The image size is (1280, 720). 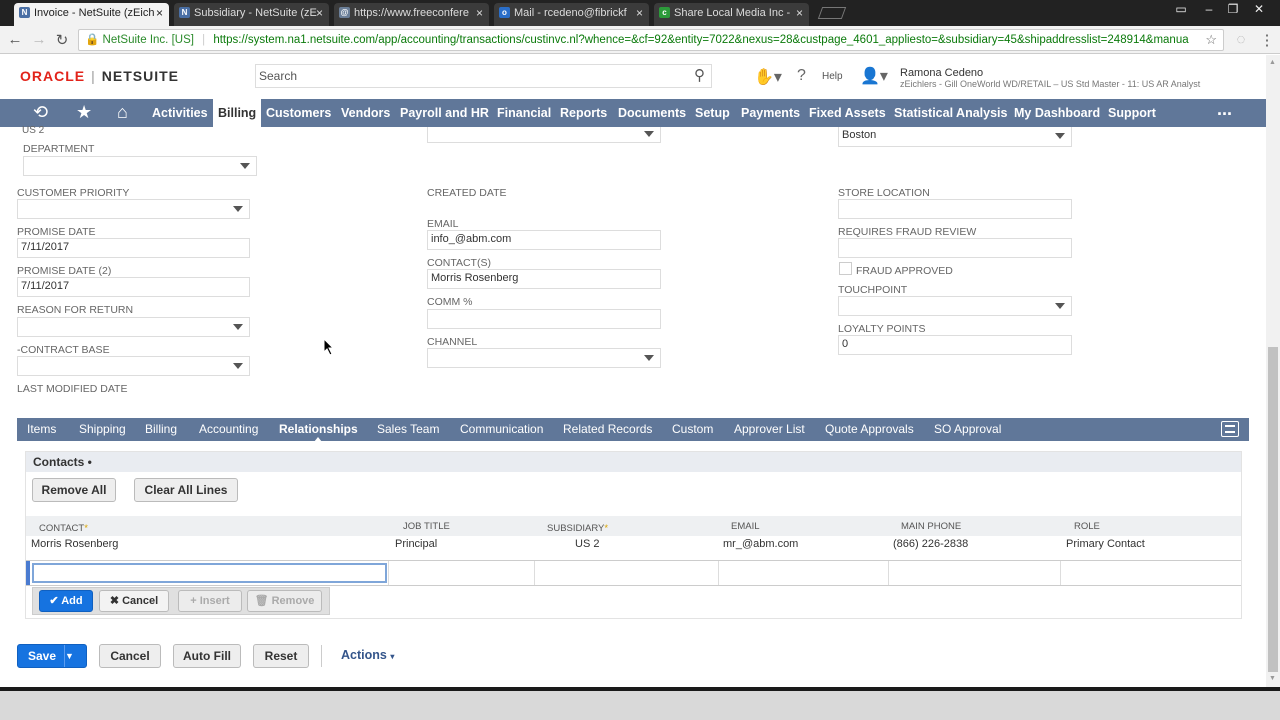 I want to click on favorites-star-icon: ★, so click(x=84, y=112).